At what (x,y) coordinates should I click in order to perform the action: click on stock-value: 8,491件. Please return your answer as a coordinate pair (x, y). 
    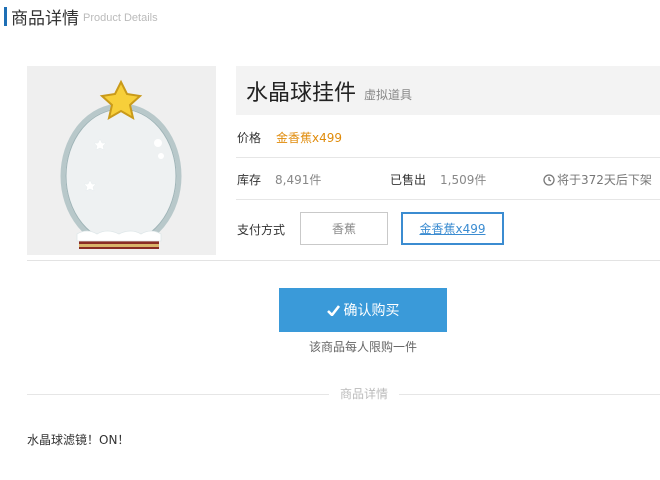
    Looking at the image, I should click on (298, 180).